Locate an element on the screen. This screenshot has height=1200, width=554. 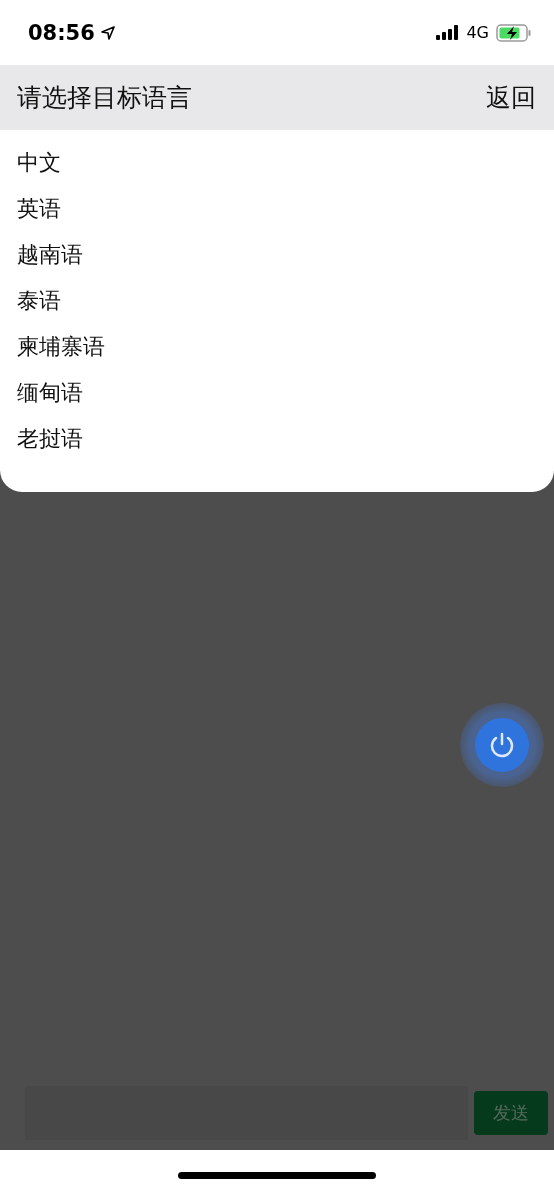
language-item: 中文 is located at coordinates (39, 163).